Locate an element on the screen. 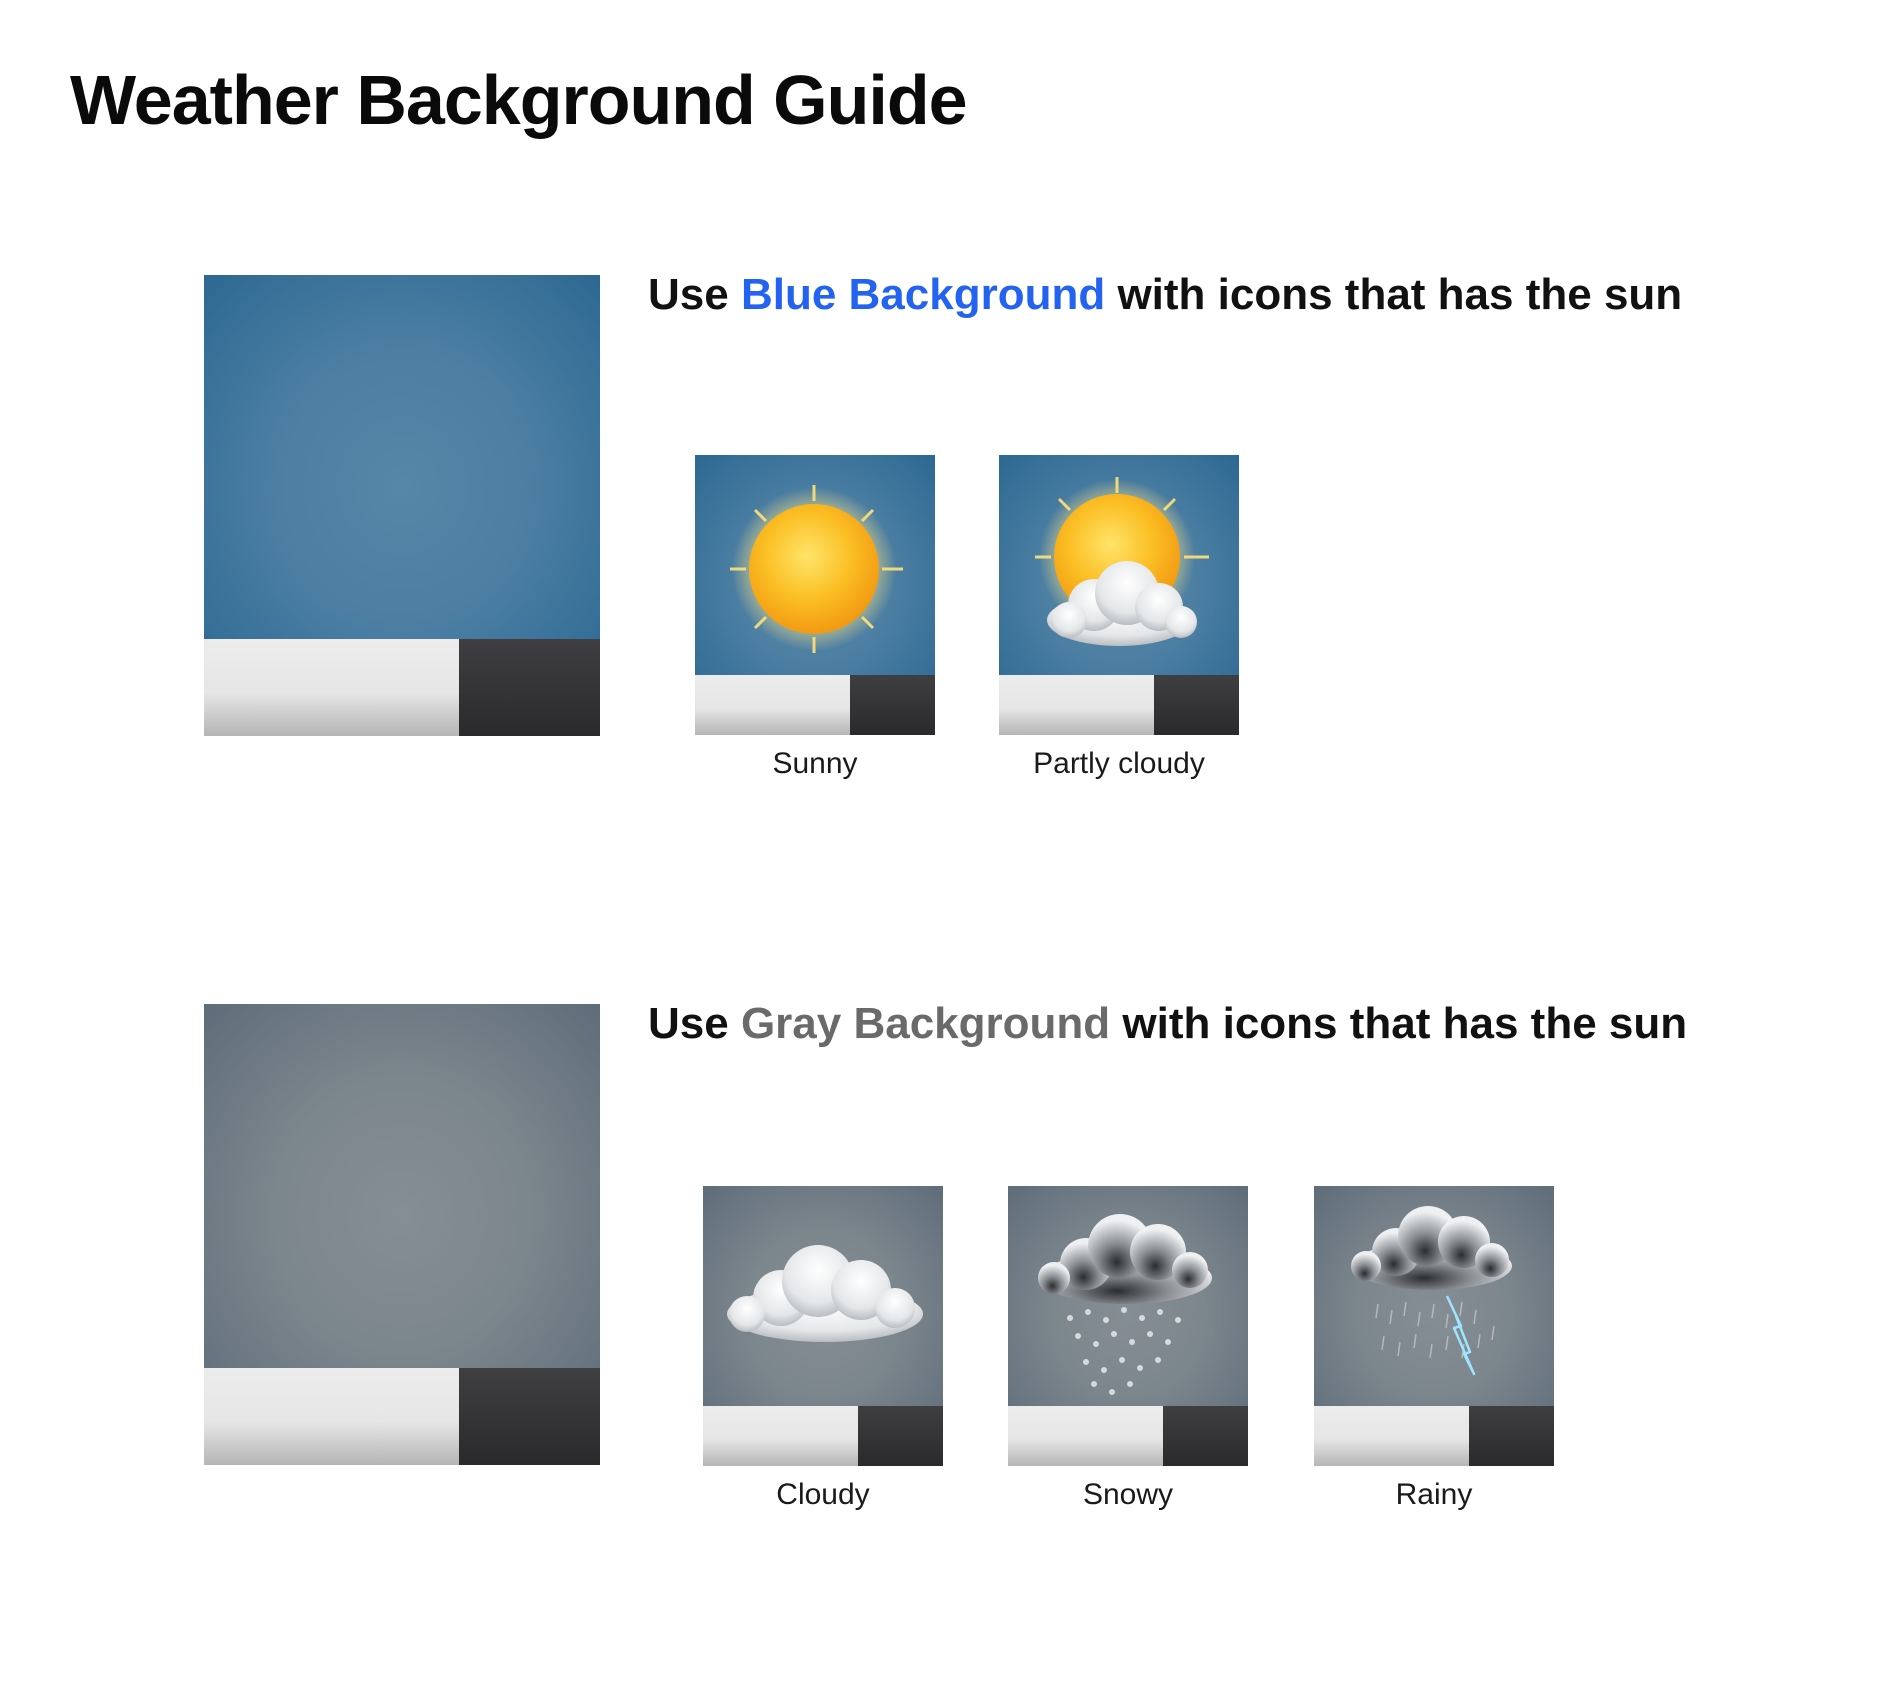 This screenshot has height=1687, width=1895. page-title: Weather Background Guide is located at coordinates (519, 100).